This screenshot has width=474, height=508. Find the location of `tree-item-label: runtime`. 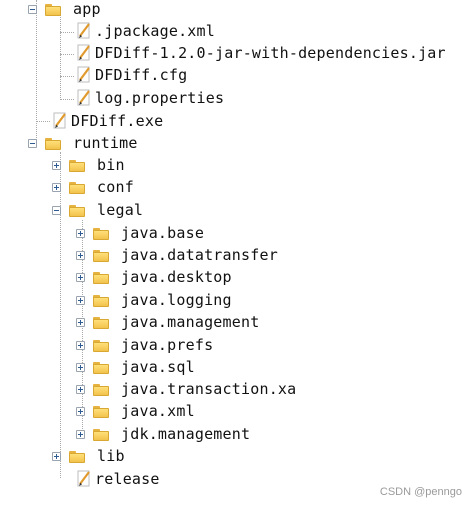

tree-item-label: runtime is located at coordinates (105, 143).